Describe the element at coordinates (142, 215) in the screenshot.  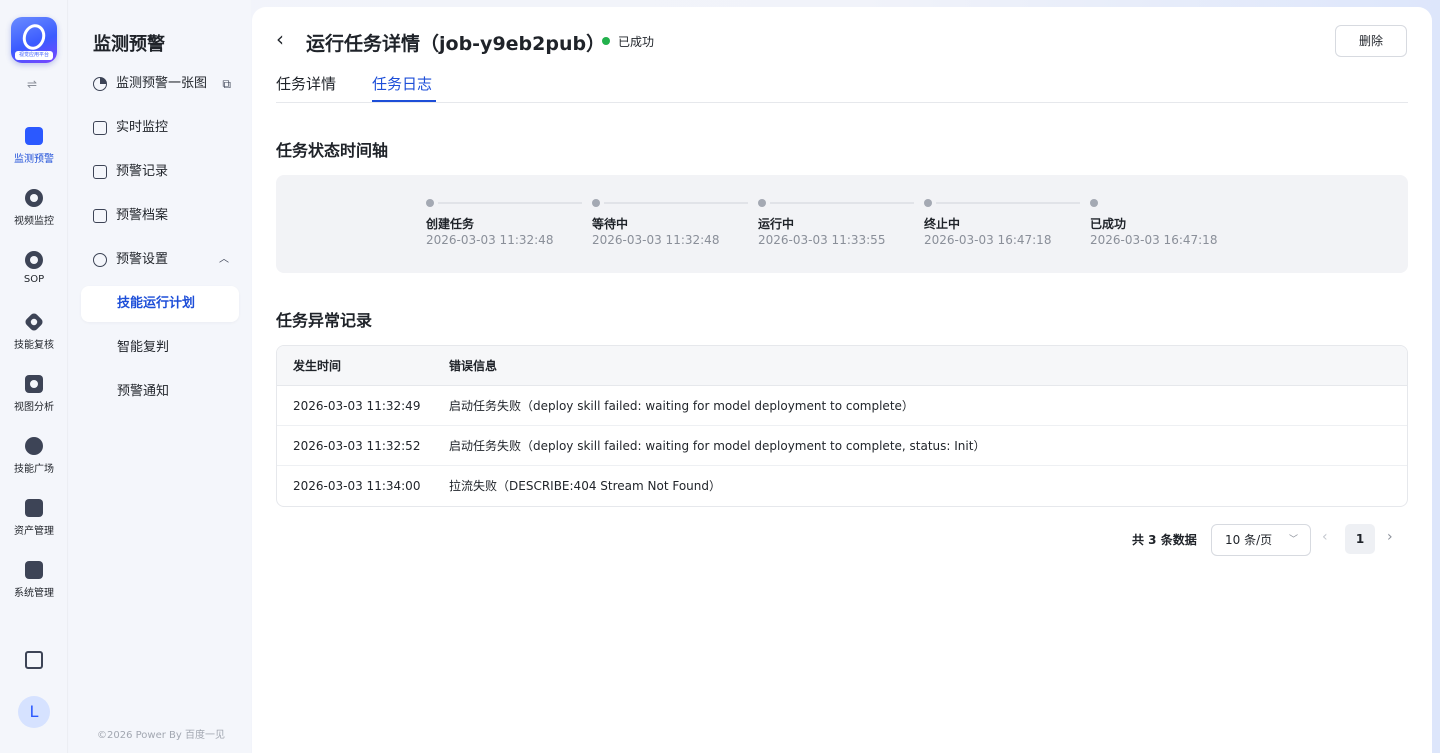
I see `sidebar-item-label: 预警档案` at that location.